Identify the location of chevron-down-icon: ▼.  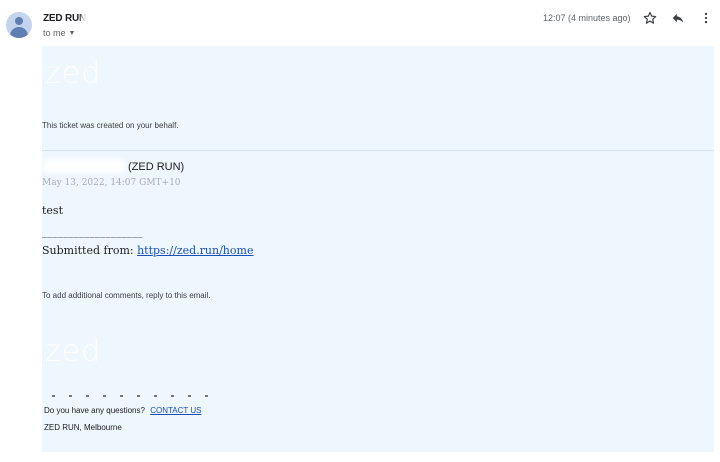
(72, 33).